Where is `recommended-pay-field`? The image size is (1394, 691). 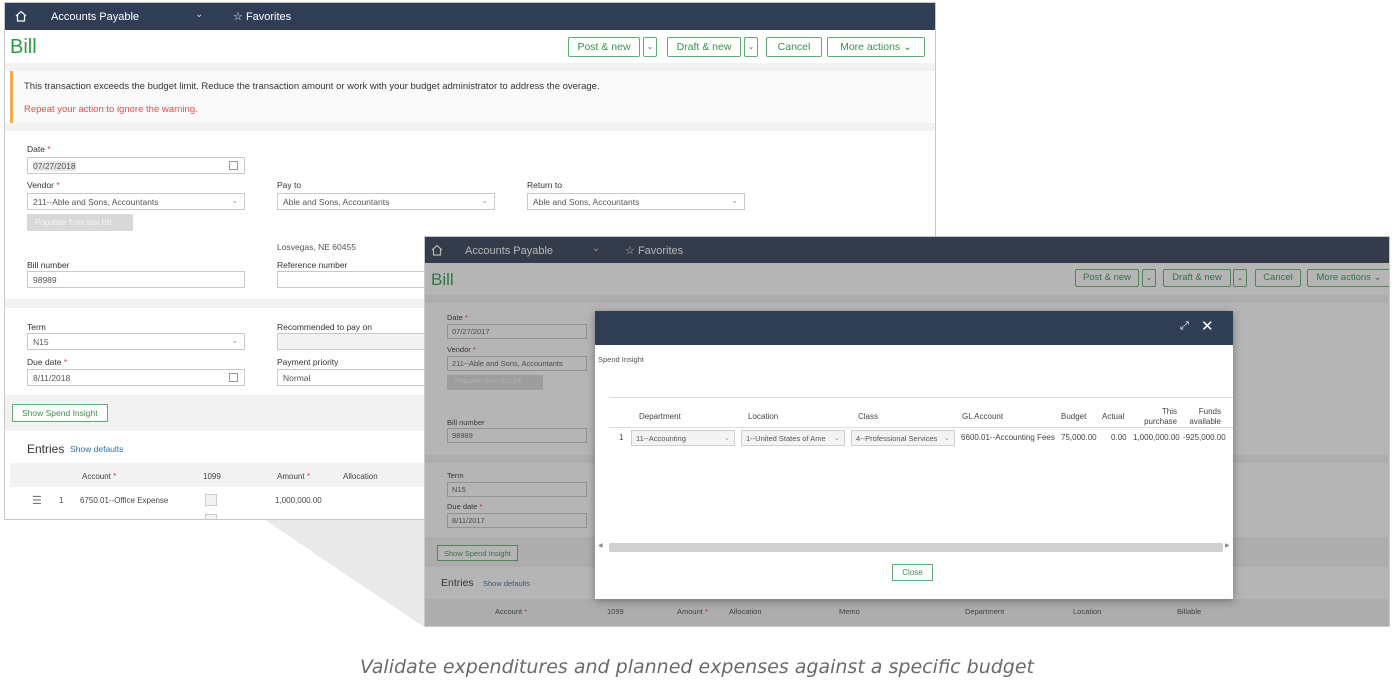
recommended-pay-field is located at coordinates (357, 341).